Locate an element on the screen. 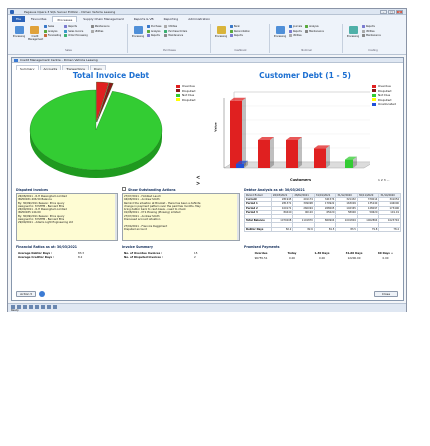 This screenshot has height=446, width=430. group-caption-purchases: Purchases is located at coordinates (169, 50).